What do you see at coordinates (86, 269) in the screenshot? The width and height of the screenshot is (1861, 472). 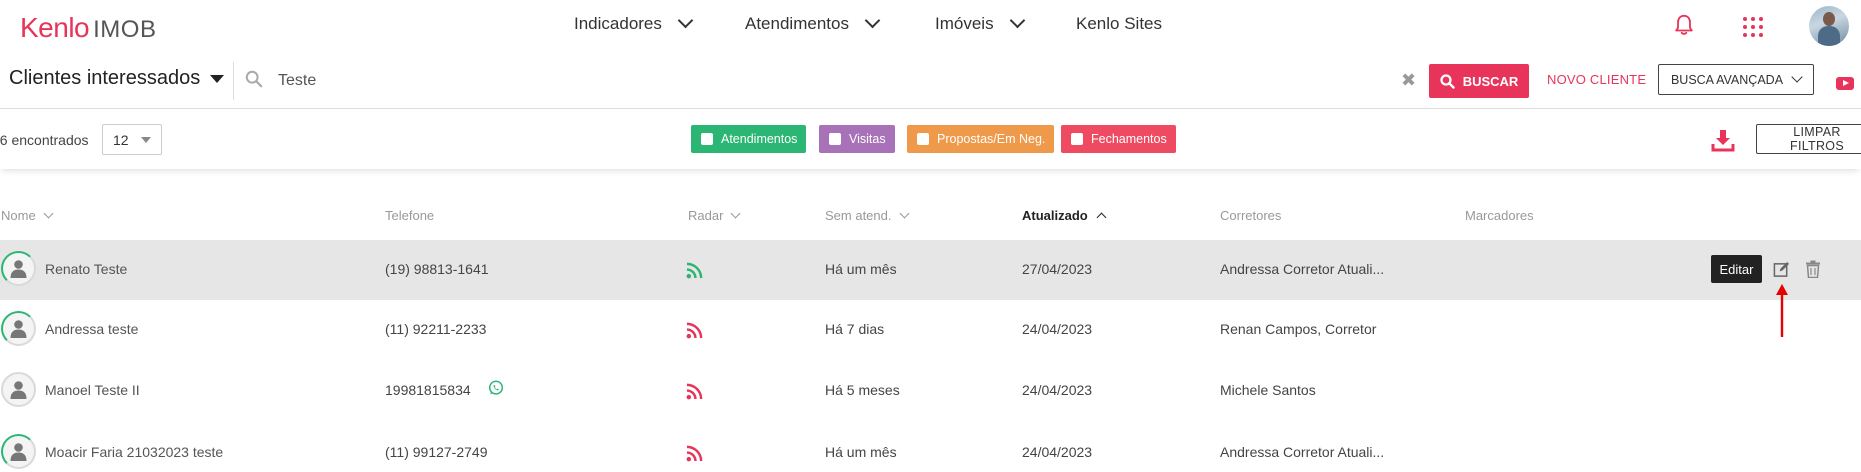 I see `client-name: Renato Teste` at bounding box center [86, 269].